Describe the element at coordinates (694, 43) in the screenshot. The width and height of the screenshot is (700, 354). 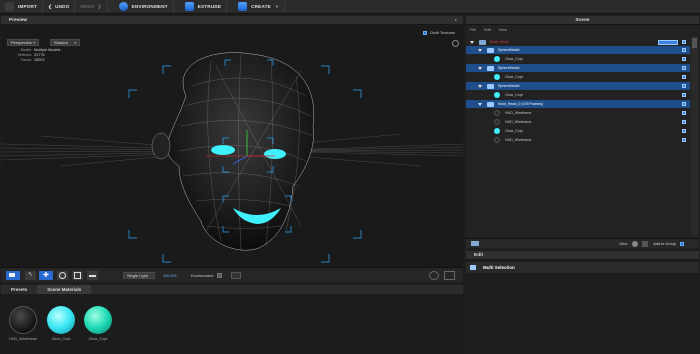
I see `scrollbar-thumb` at that location.